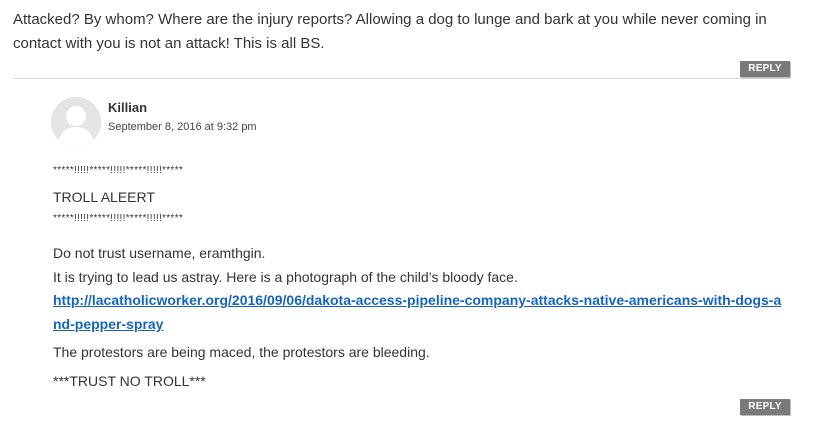 This screenshot has width=814, height=431. I want to click on comment-date: September 8, 2016 at 9:32 pm, so click(182, 127).